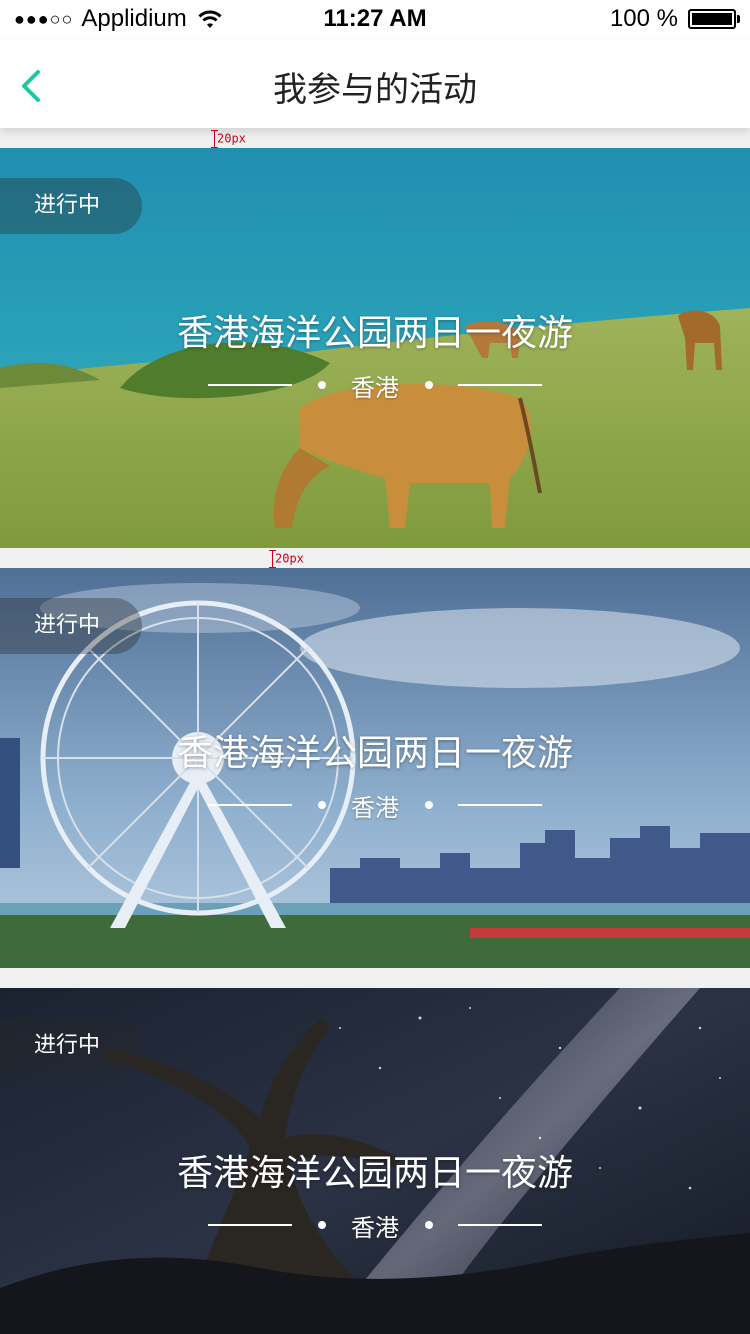 This screenshot has width=750, height=1334. Describe the element at coordinates (375, 20) in the screenshot. I see `status-bar: ●●●○○ Applidium 11:27 AM 100 %` at that location.